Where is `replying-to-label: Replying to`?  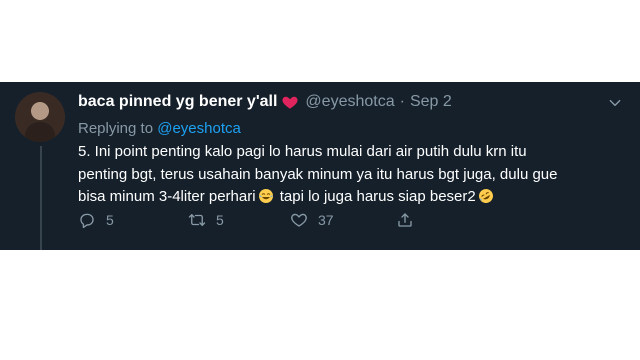 replying-to-label: Replying to is located at coordinates (116, 128).